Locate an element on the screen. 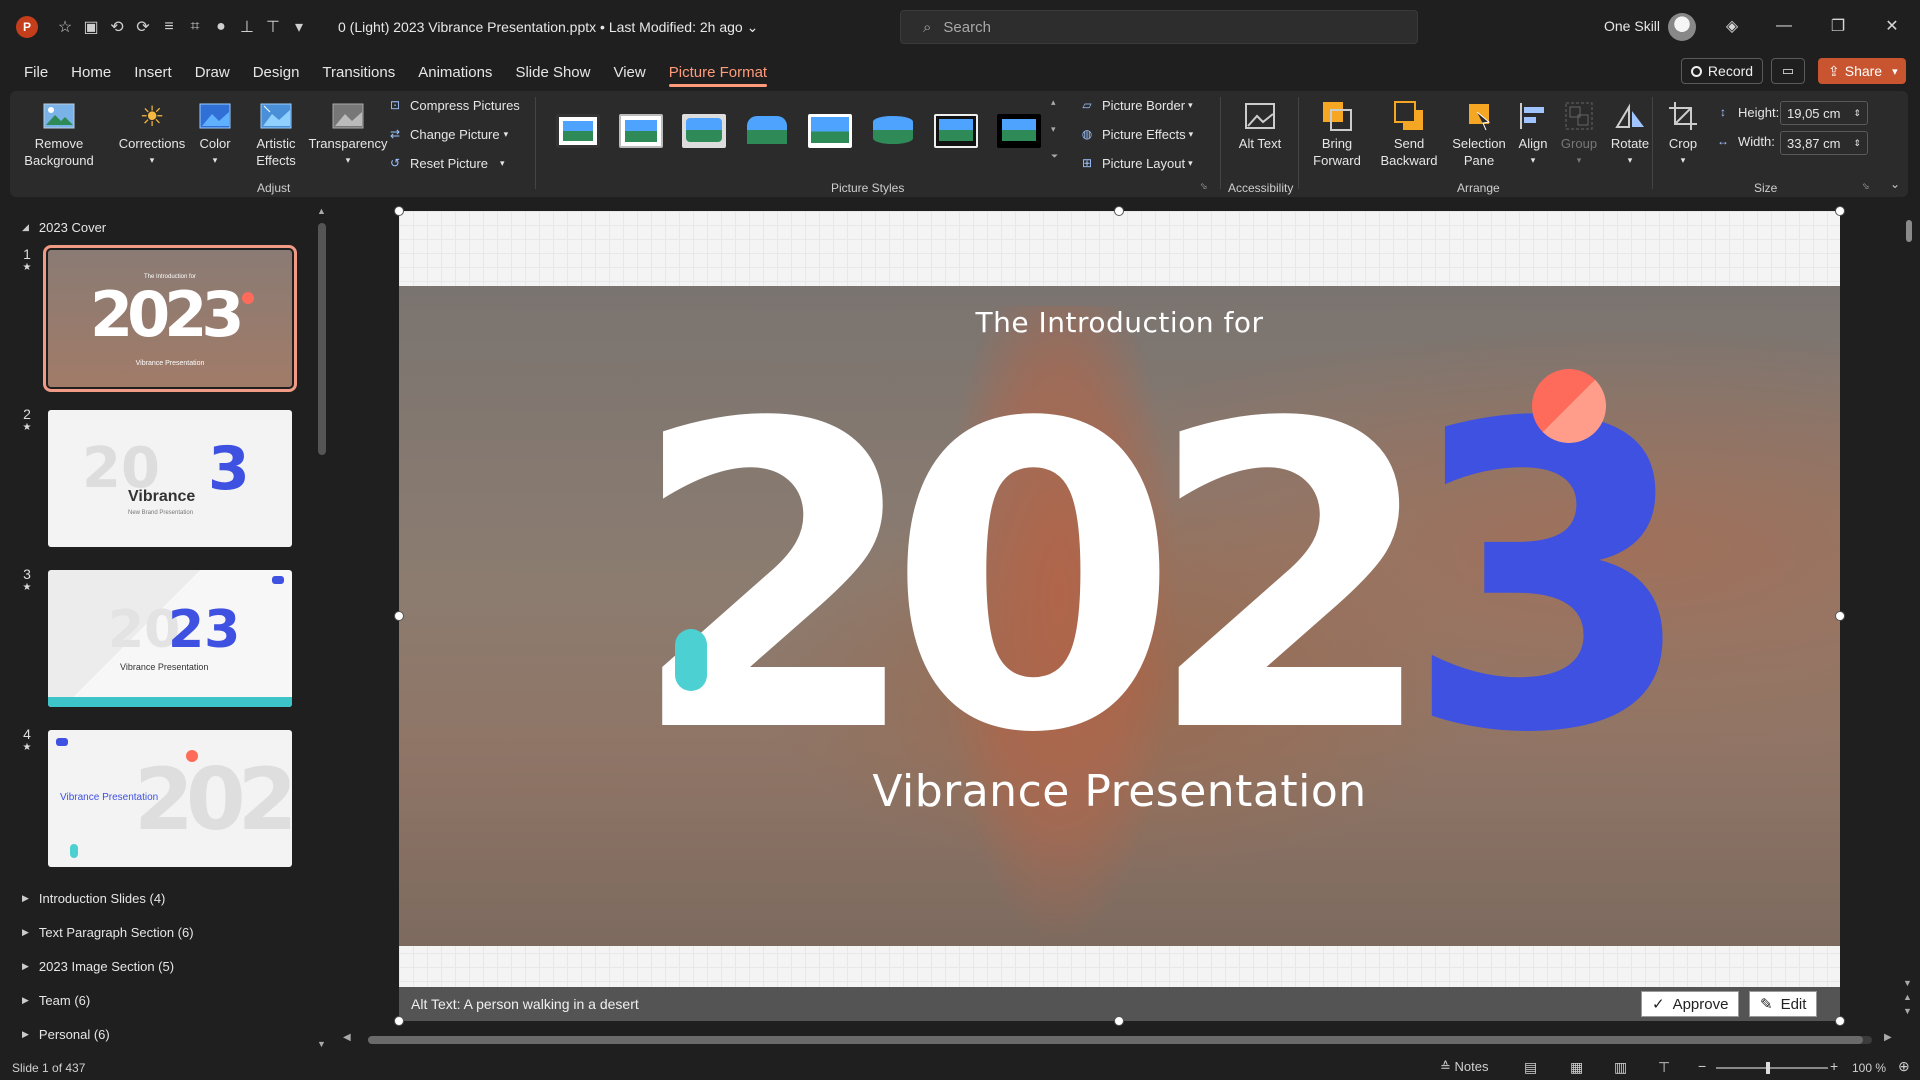  reading-view-icon: ▥ is located at coordinates (1620, 1067).